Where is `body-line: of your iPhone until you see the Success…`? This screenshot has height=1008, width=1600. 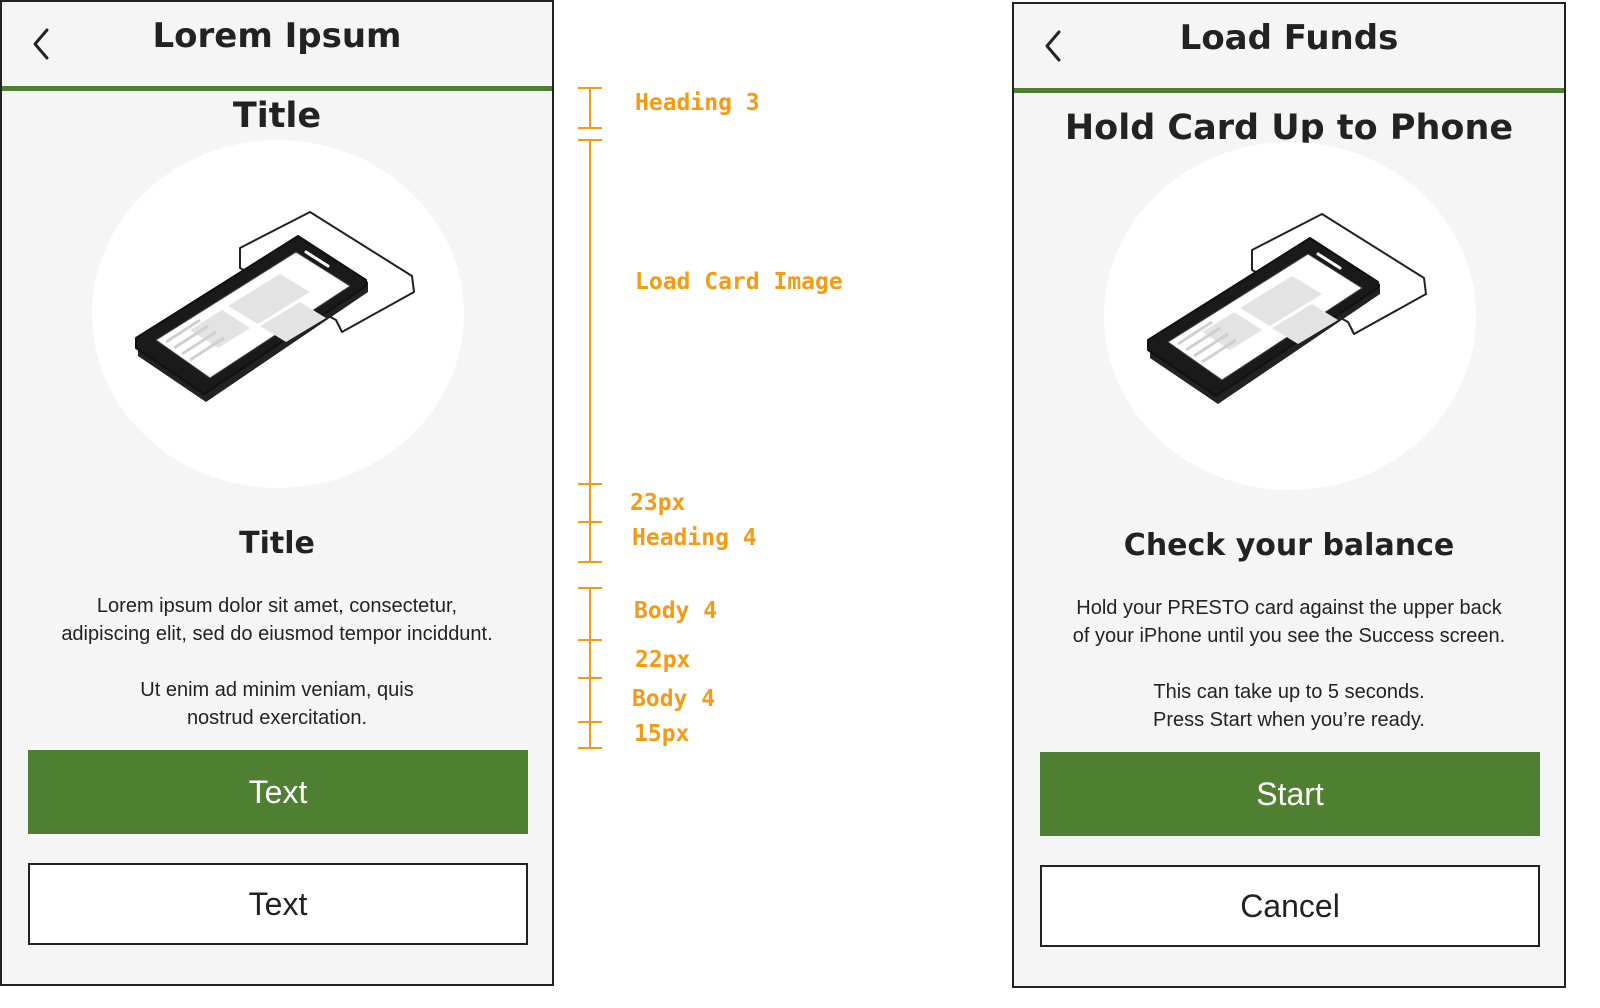
body-line: of your iPhone until you see the Success… is located at coordinates (1289, 636).